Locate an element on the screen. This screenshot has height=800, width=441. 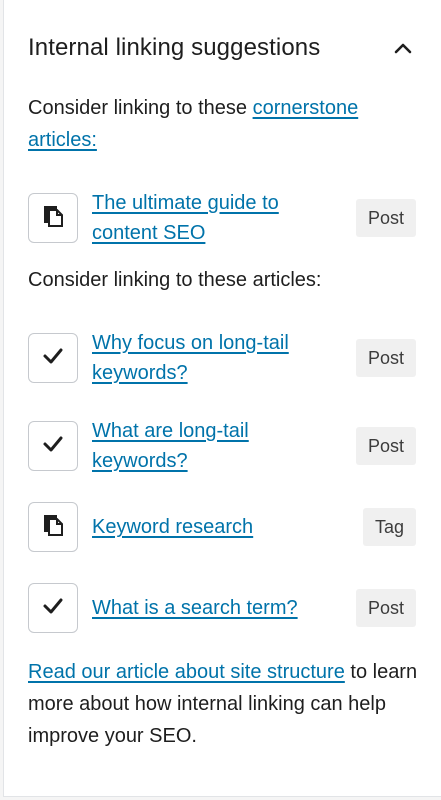
list-item: The ultimate guide to content SEO Post is located at coordinates (223, 218).